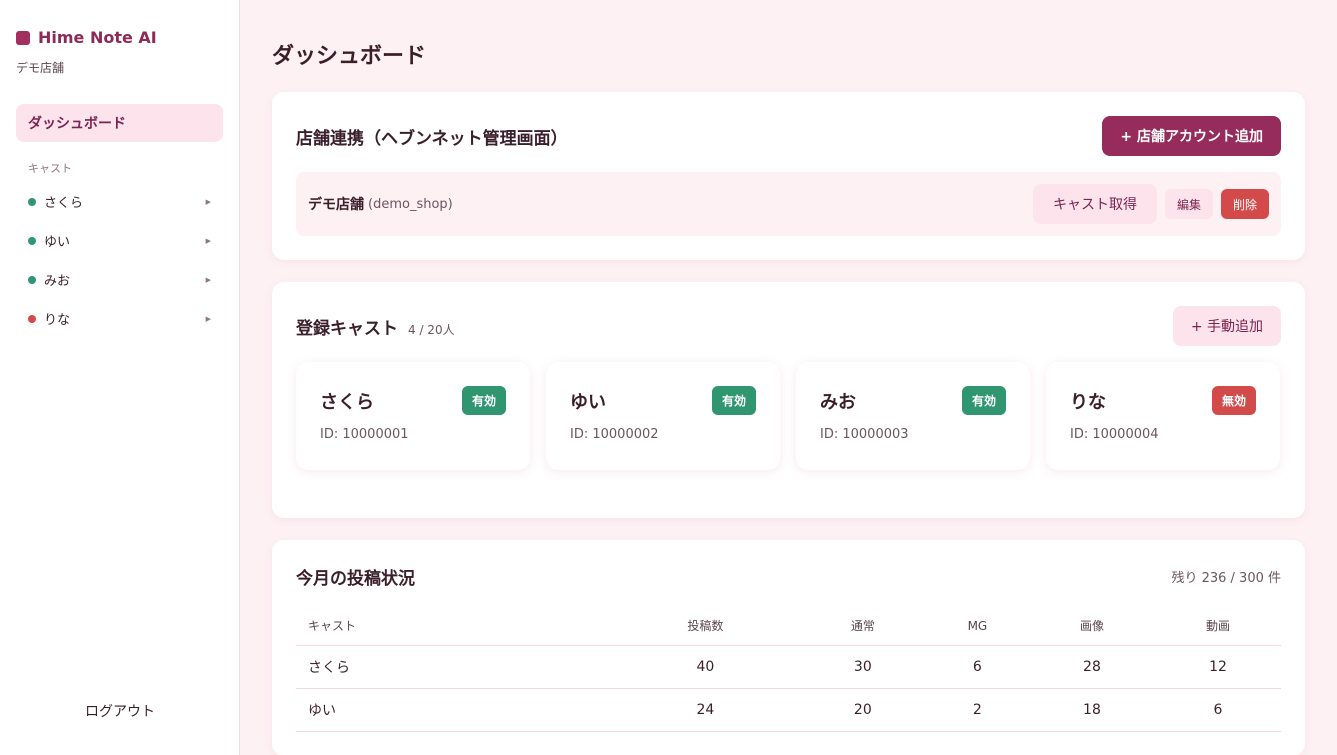  Describe the element at coordinates (1091, 626) in the screenshot. I see `column-header: 画像` at that location.